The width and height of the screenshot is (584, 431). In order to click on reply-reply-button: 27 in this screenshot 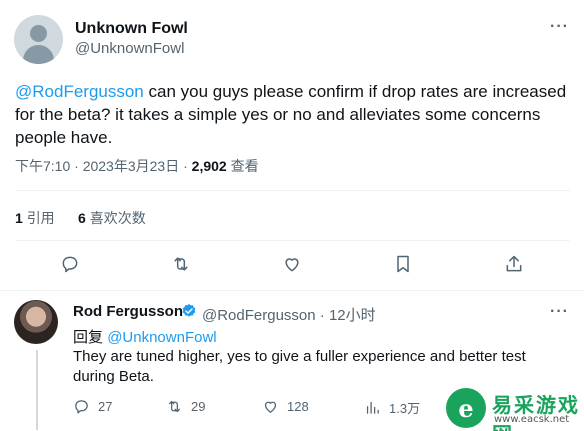, I will do `click(92, 406)`.